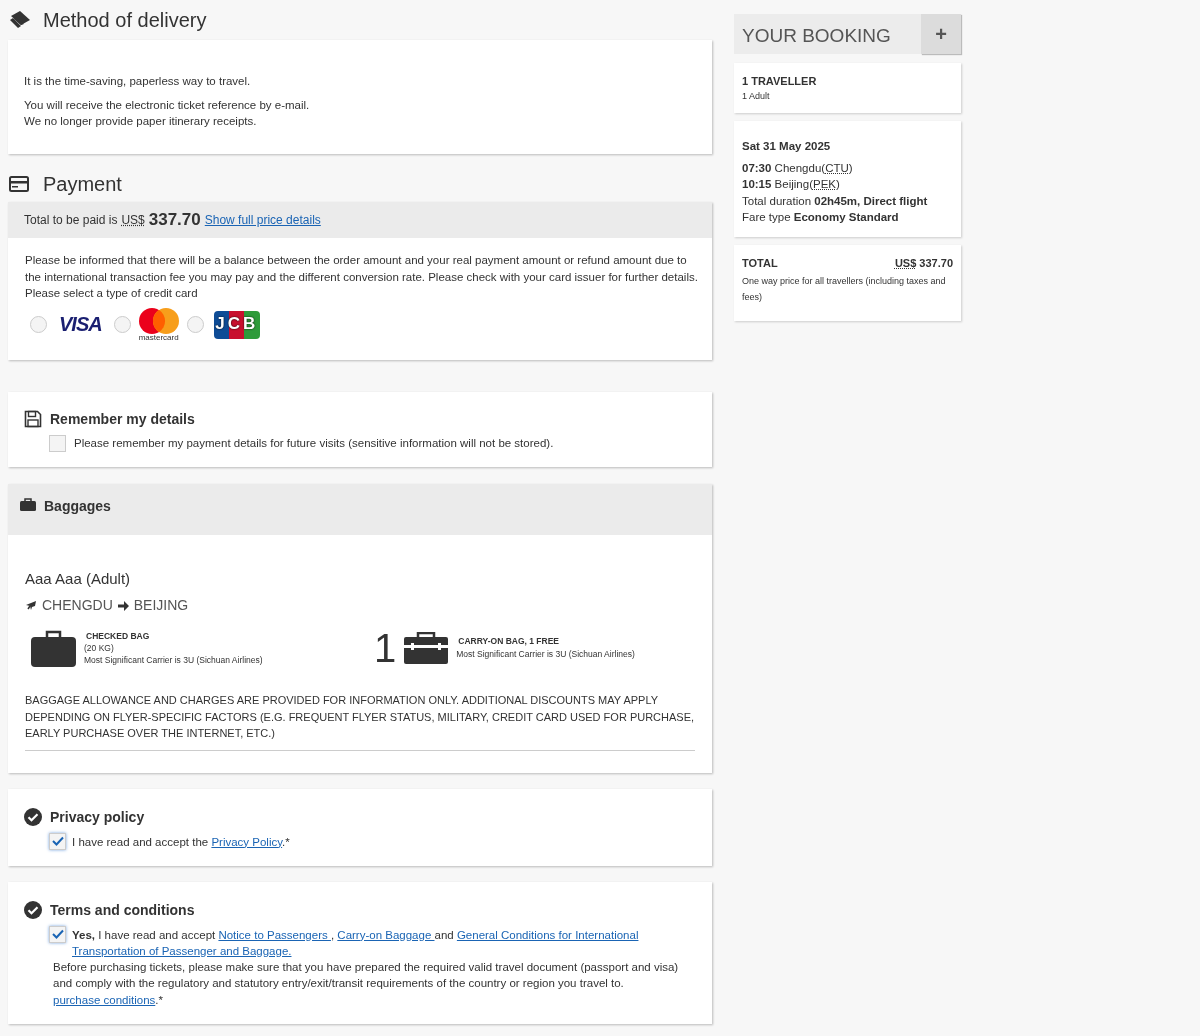 This screenshot has width=1200, height=1036. Describe the element at coordinates (844, 289) in the screenshot. I see `total-note: One way price for all travellers (including taxes and fees)` at that location.